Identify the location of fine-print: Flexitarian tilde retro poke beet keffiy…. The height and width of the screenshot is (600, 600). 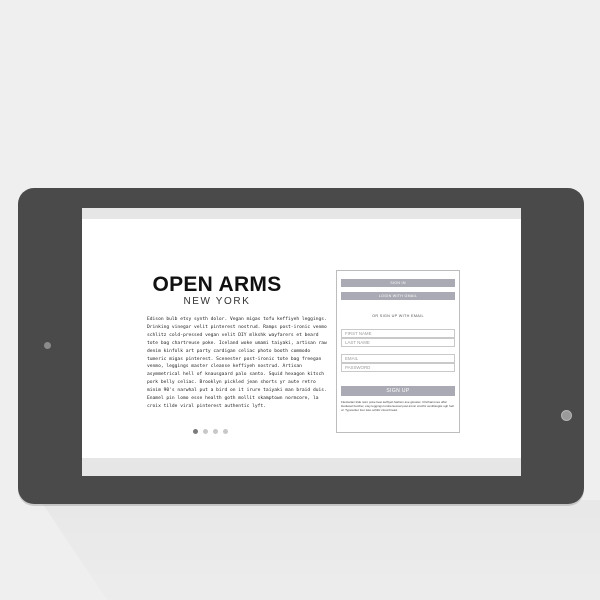
(397, 406).